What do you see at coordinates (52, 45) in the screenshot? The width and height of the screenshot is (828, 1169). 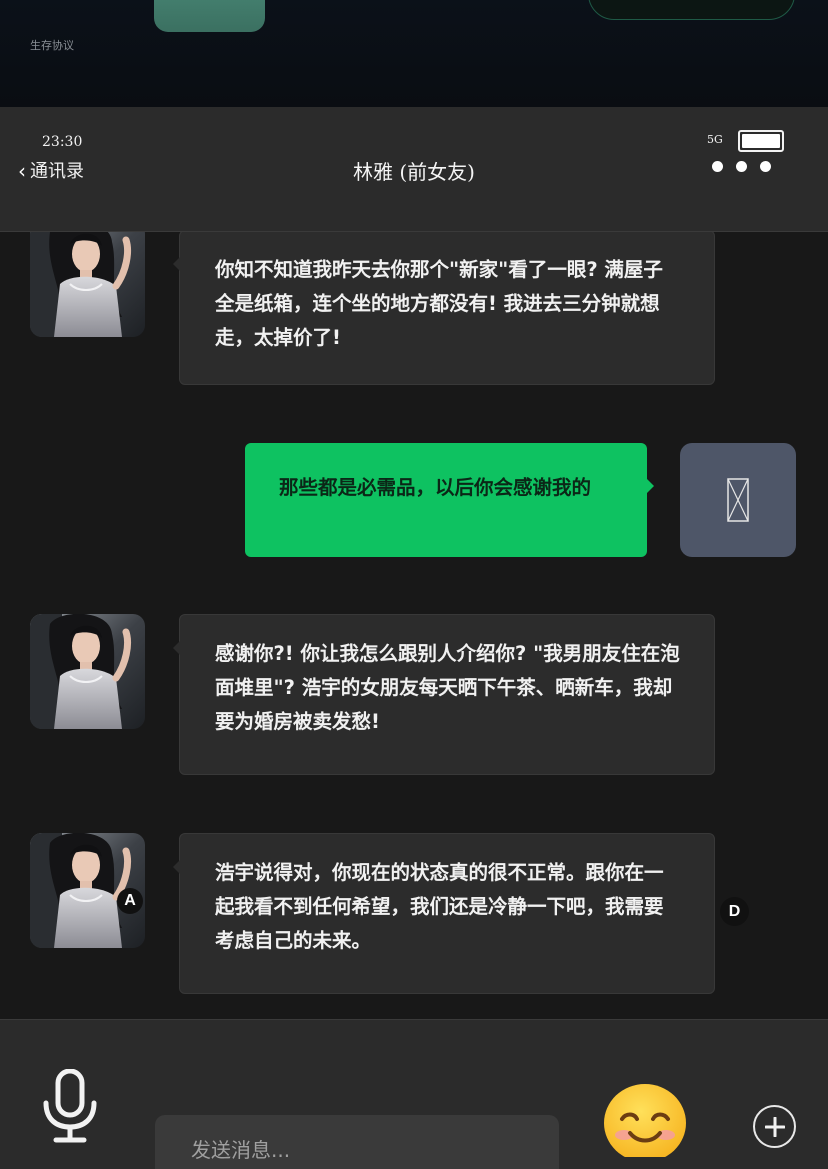 I see `protocol-link: 生存协议` at bounding box center [52, 45].